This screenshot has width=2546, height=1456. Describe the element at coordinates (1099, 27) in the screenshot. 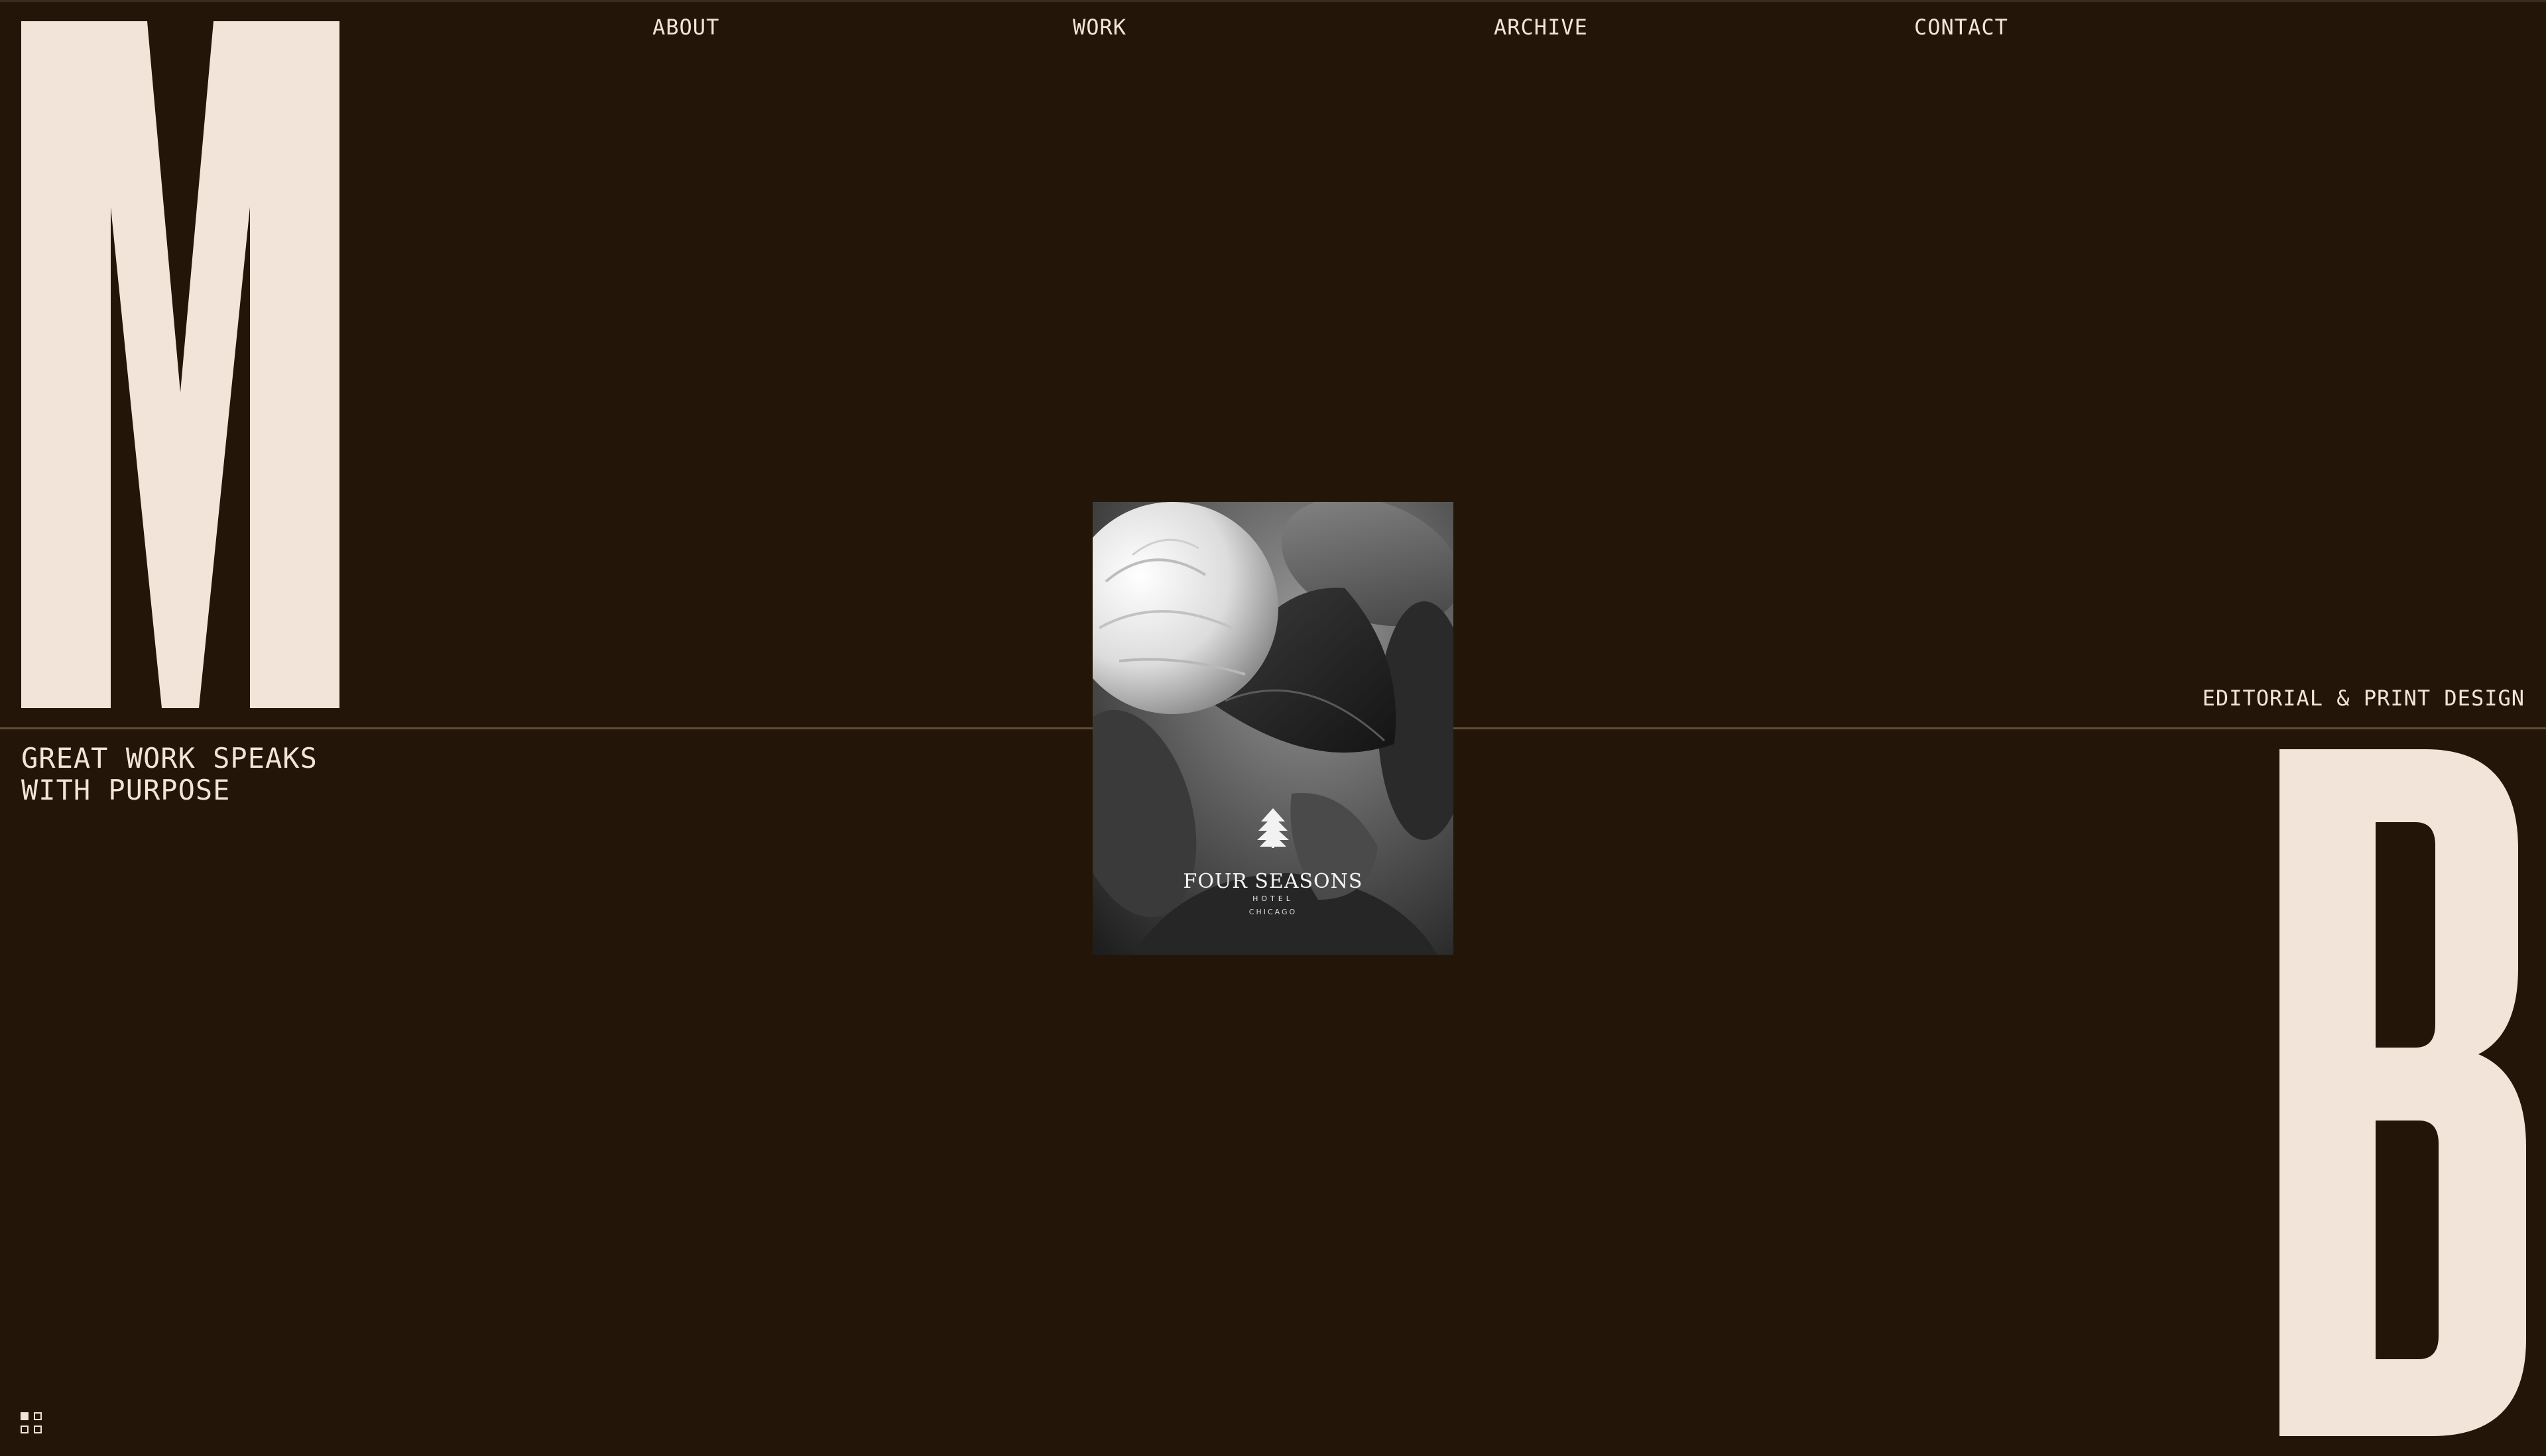

I see `nav-work-link: WORK` at that location.